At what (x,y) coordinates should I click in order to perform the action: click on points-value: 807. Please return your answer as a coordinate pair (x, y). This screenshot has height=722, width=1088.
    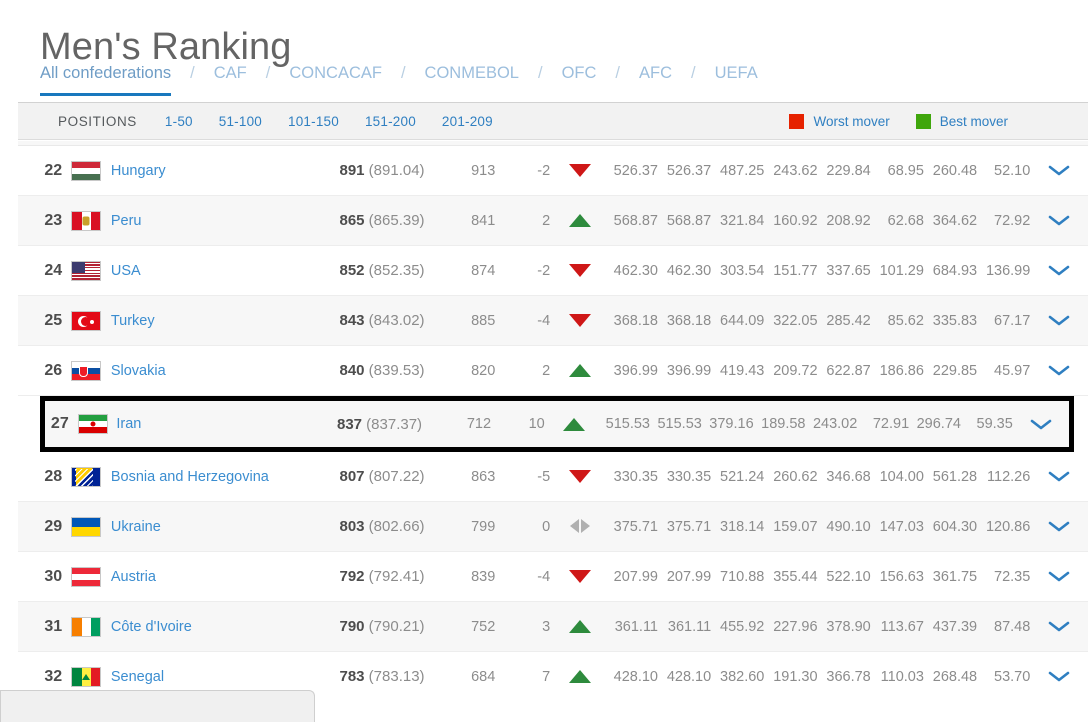
    Looking at the image, I should click on (352, 476).